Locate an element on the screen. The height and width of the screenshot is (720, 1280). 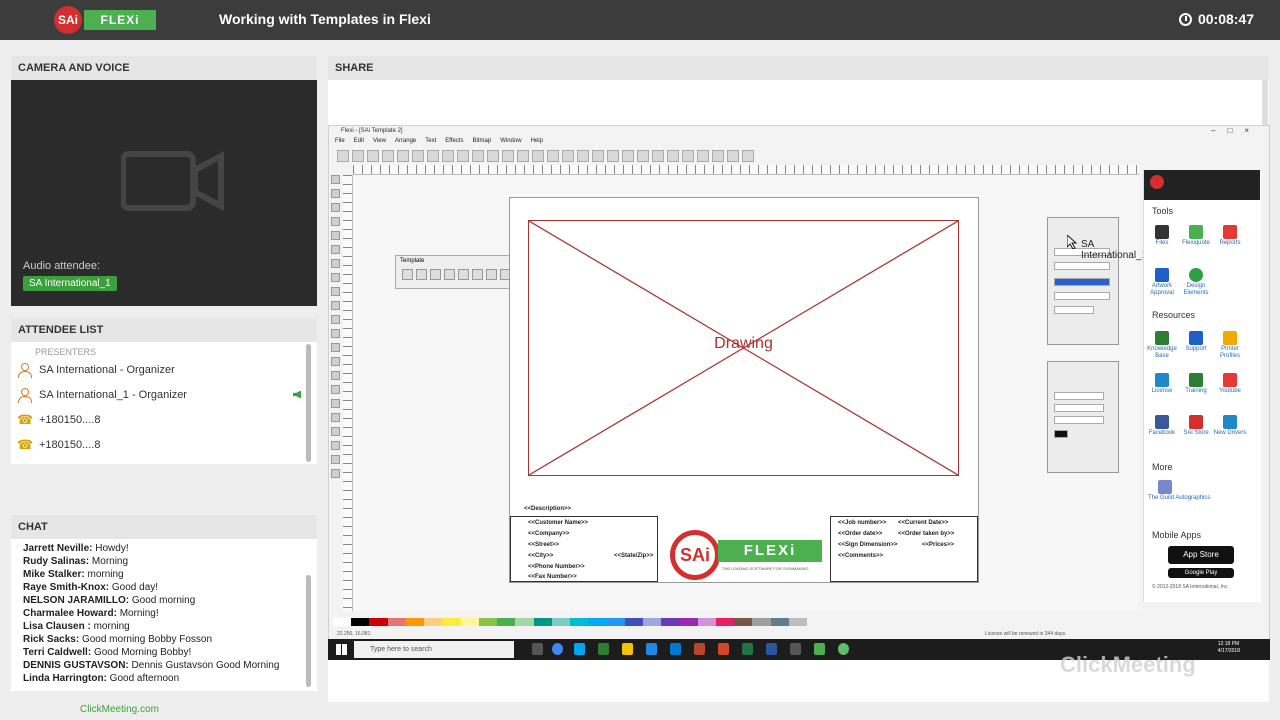
files-link: Files is located at coordinates (1162, 236).